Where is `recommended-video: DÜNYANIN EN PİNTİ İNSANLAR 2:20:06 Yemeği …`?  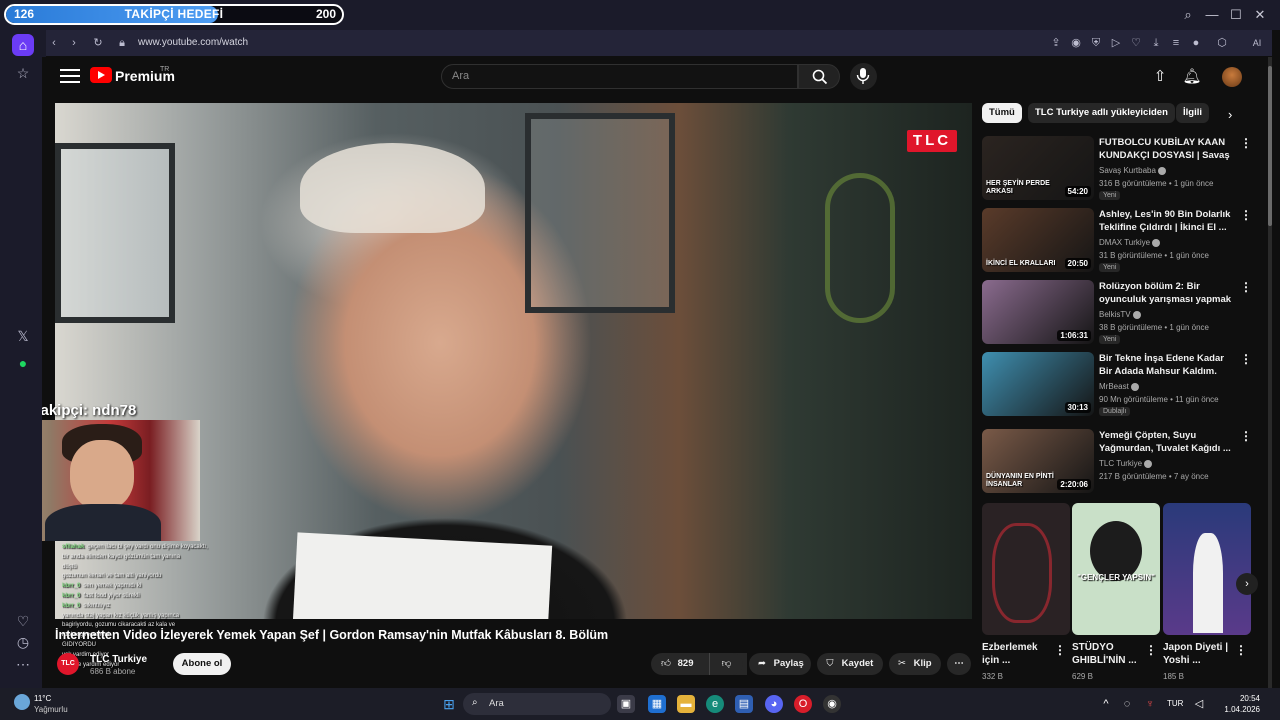 recommended-video: DÜNYANIN EN PİNTİ İNSANLAR 2:20:06 Yemeği … is located at coordinates (1123, 463).